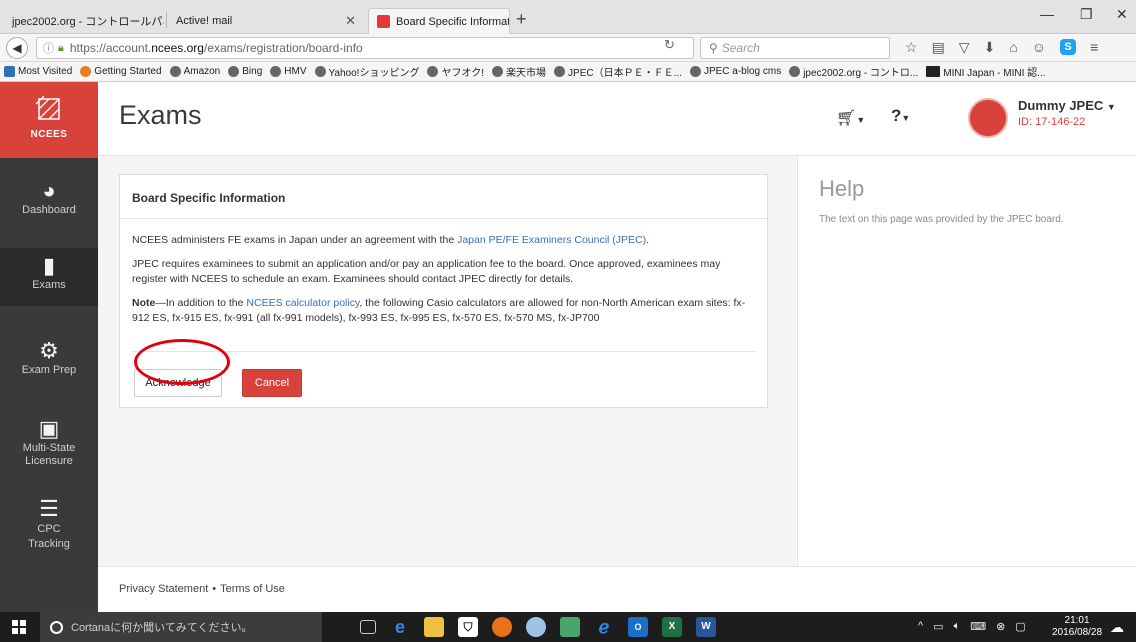  I want to click on reload-icon: ↻, so click(669, 45).